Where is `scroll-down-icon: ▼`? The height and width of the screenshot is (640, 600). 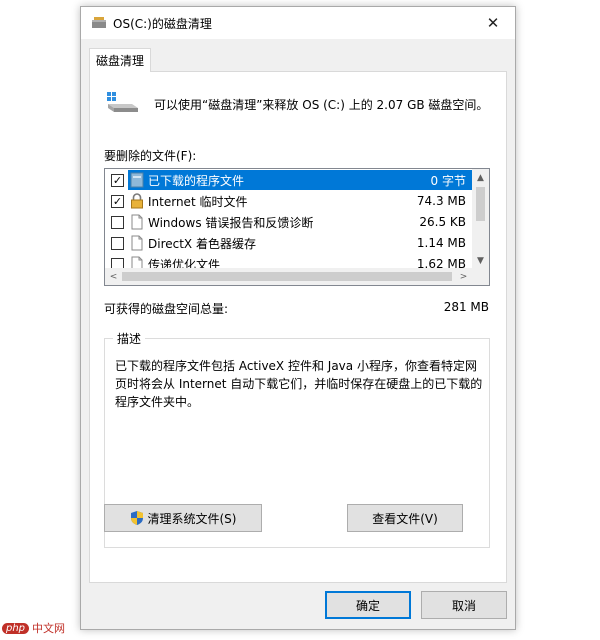
scroll-down-icon: ▼ is located at coordinates (480, 260).